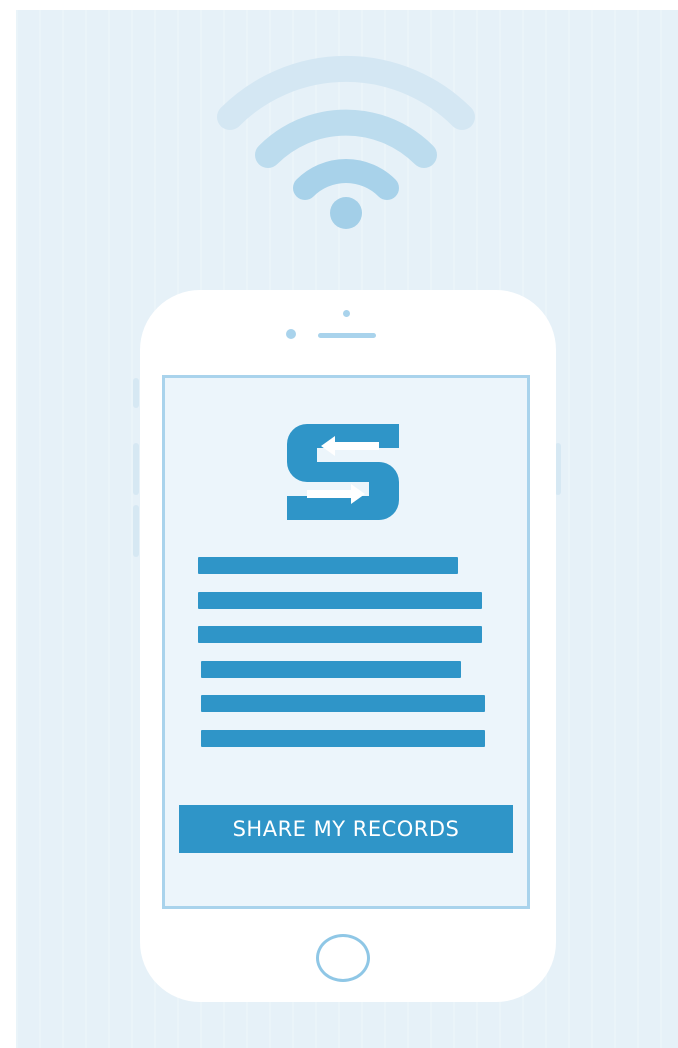 The width and height of the screenshot is (678, 1048). Describe the element at coordinates (346, 142) in the screenshot. I see `wifi-icon` at that location.